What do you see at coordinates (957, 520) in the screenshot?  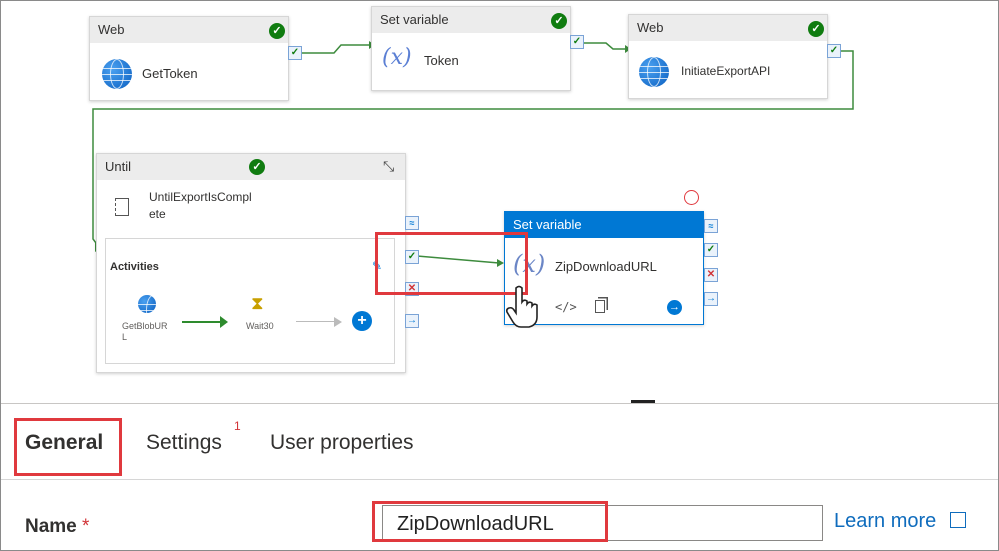 I see `external-link-icon` at bounding box center [957, 520].